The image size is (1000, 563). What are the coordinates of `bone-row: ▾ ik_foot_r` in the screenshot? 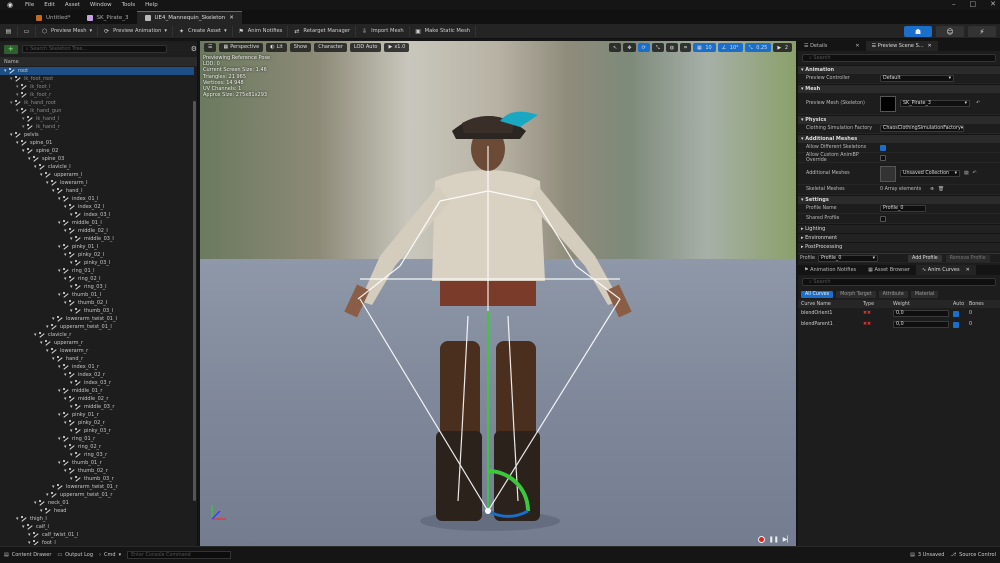 It's located at (97, 95).